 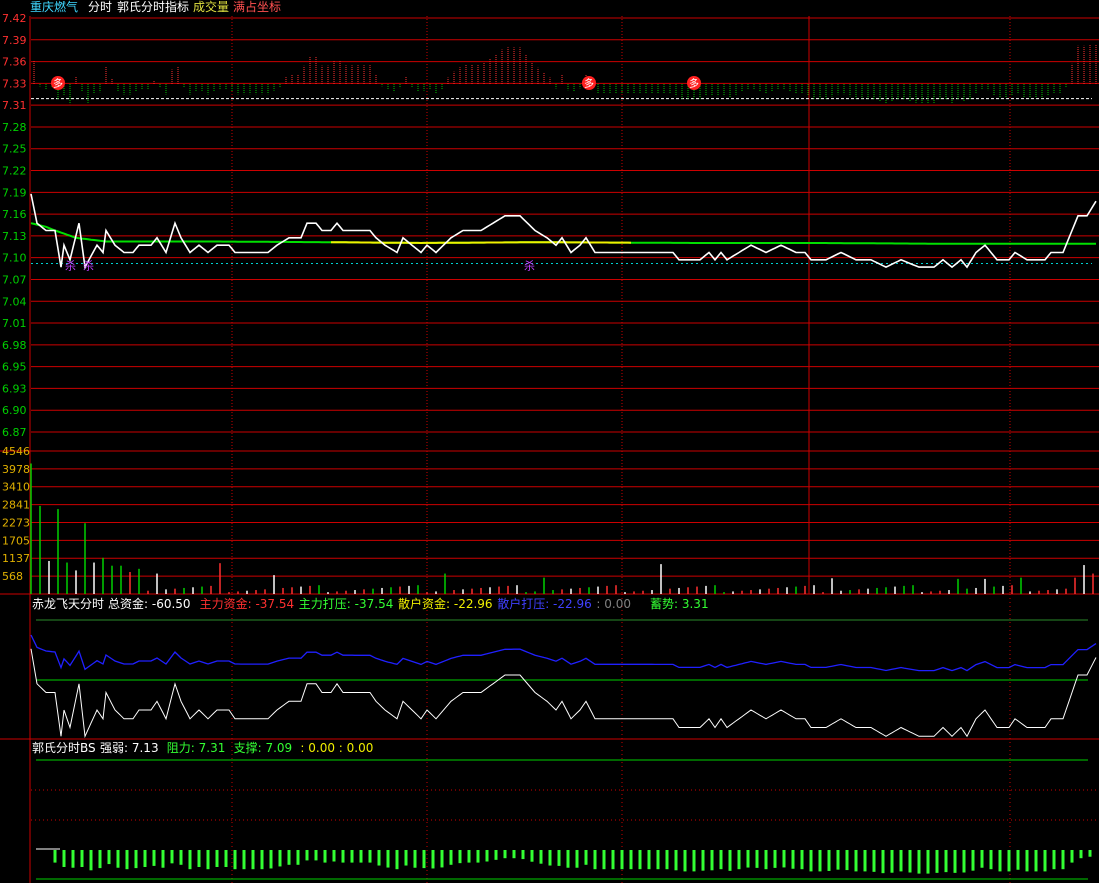 I want to click on bs-value-label: : 0.00 : 0.00, so click(x=336, y=748).